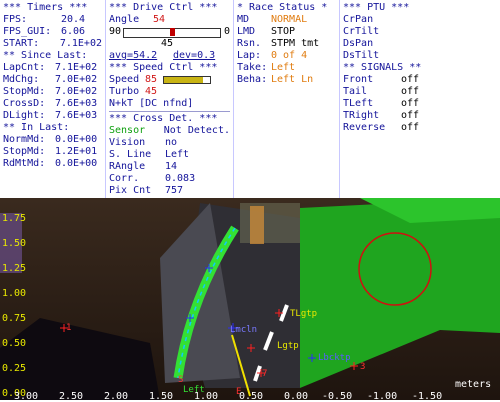  I want to click on in-last-header: ** In Last:, so click(36, 127).